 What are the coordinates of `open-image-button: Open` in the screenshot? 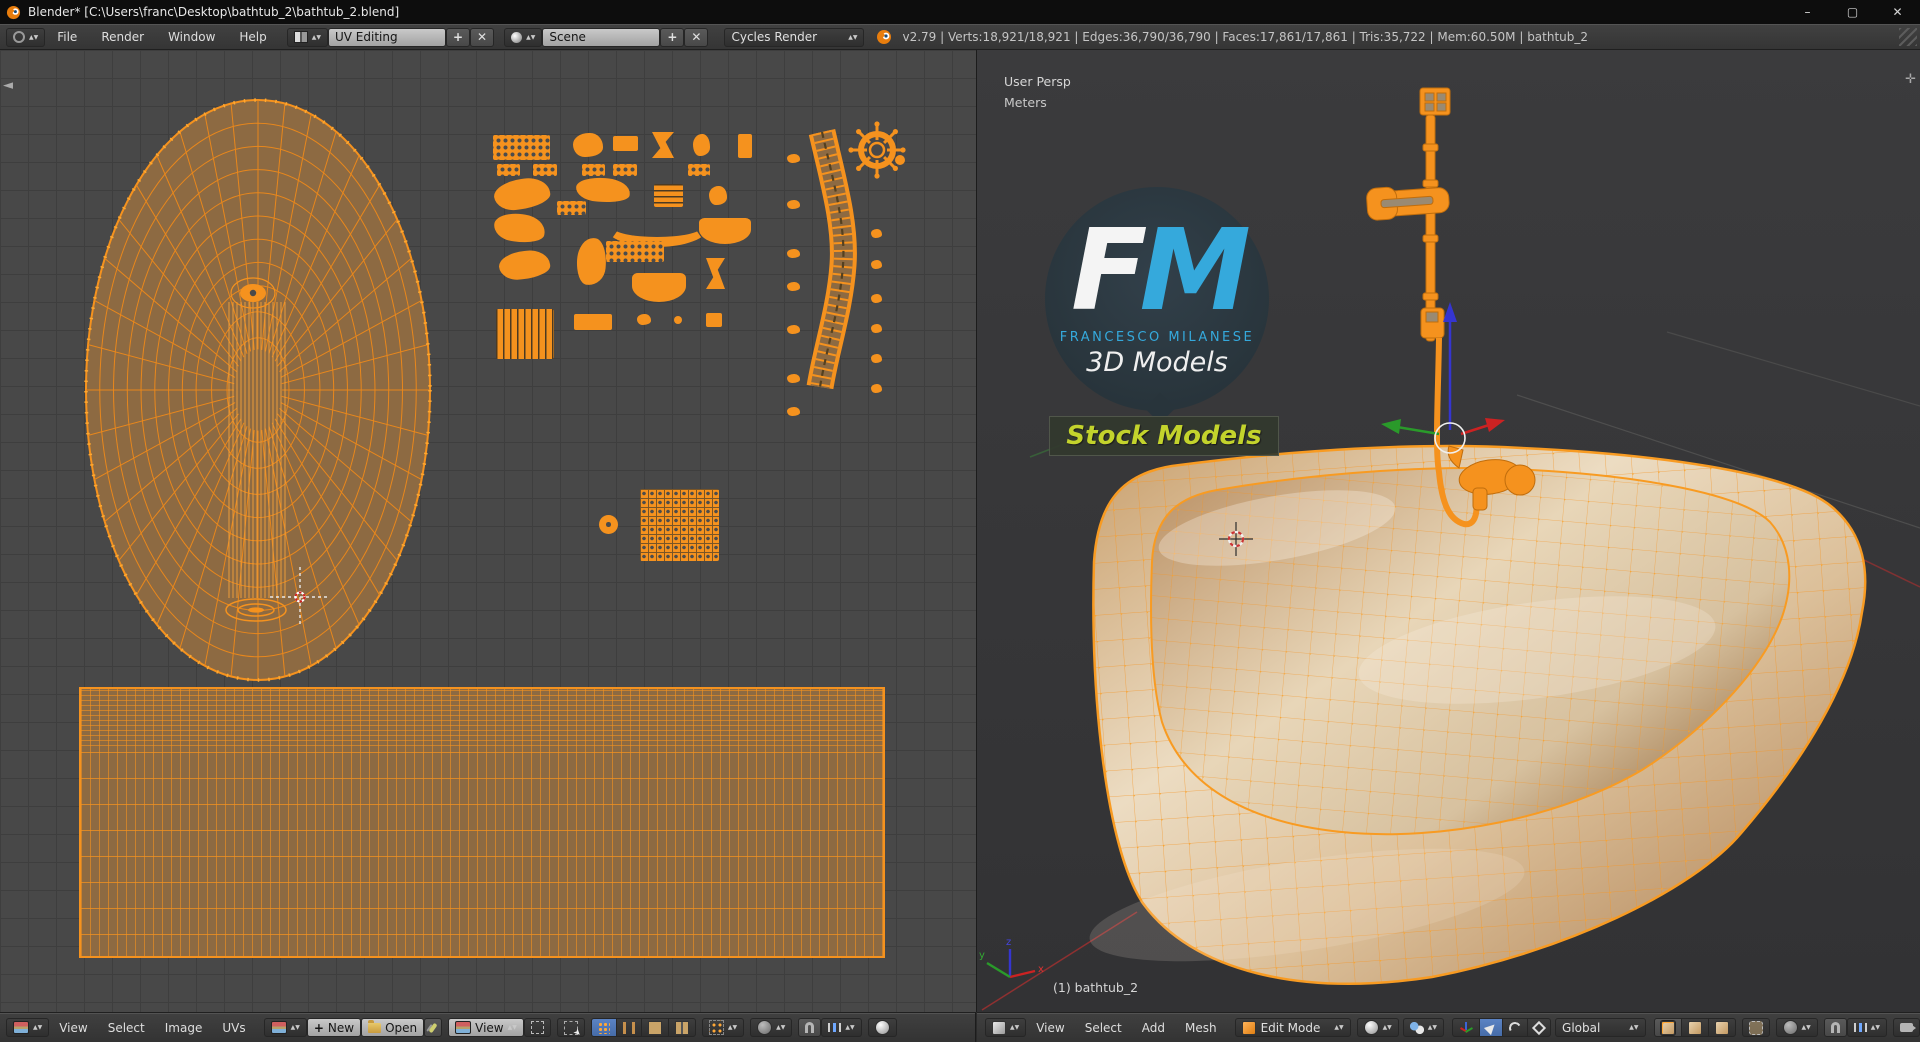 It's located at (393, 1027).